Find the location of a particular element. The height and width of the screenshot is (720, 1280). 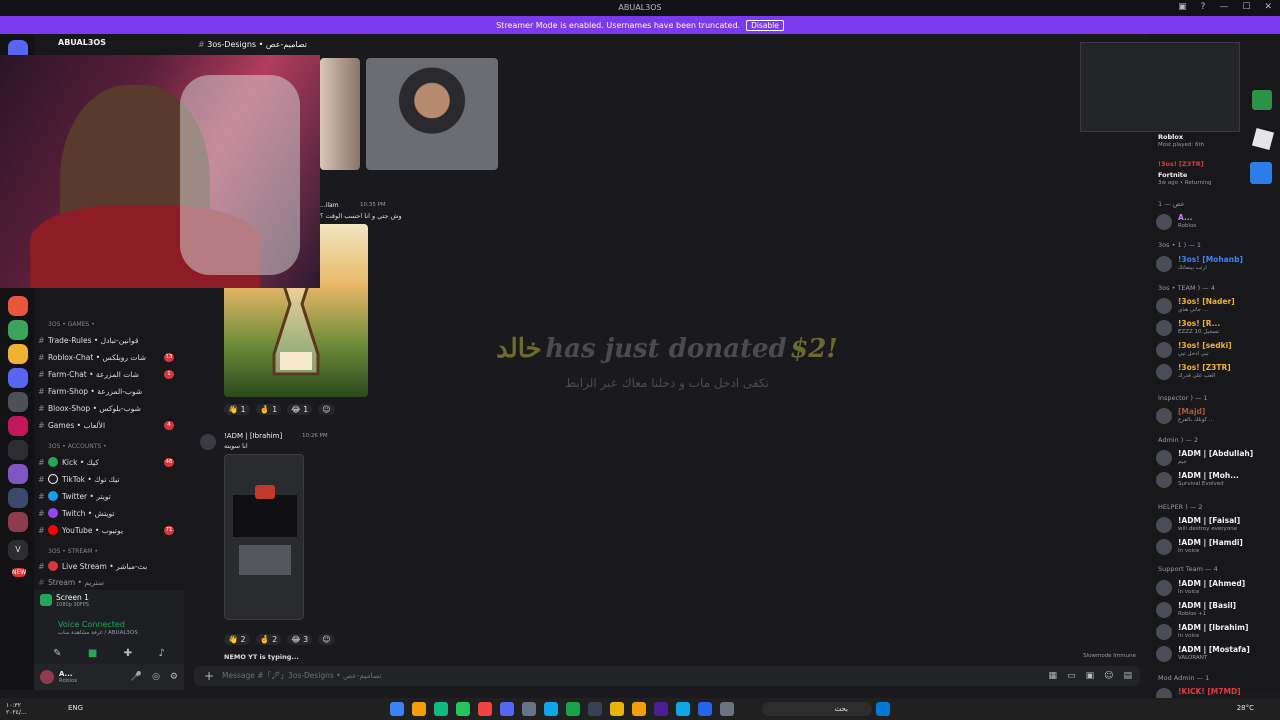

channel-item: # Farm-Shop • شوب-المزرعة is located at coordinates (109, 391).